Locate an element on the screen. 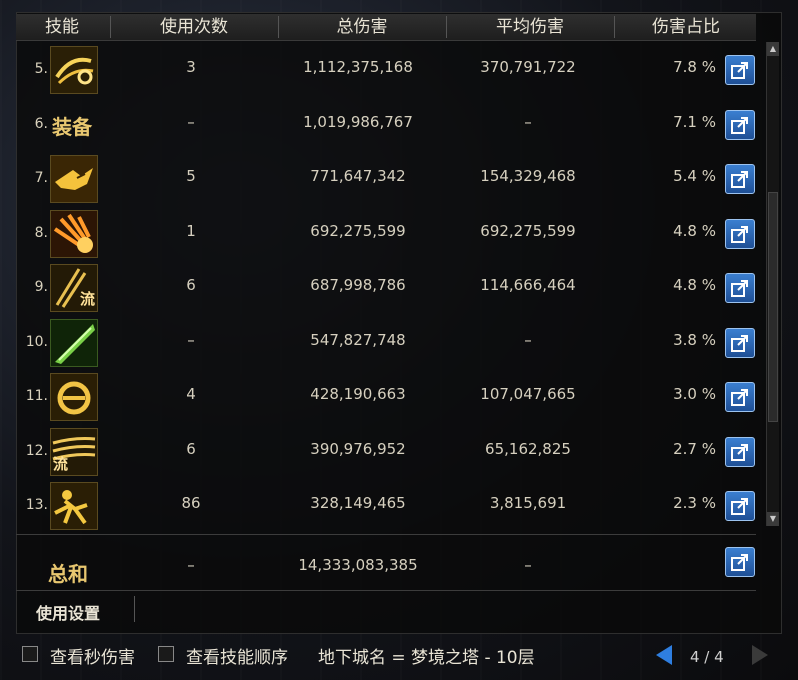 The image size is (798, 680). damage-share-value: 2.7 % is located at coordinates (694, 449).